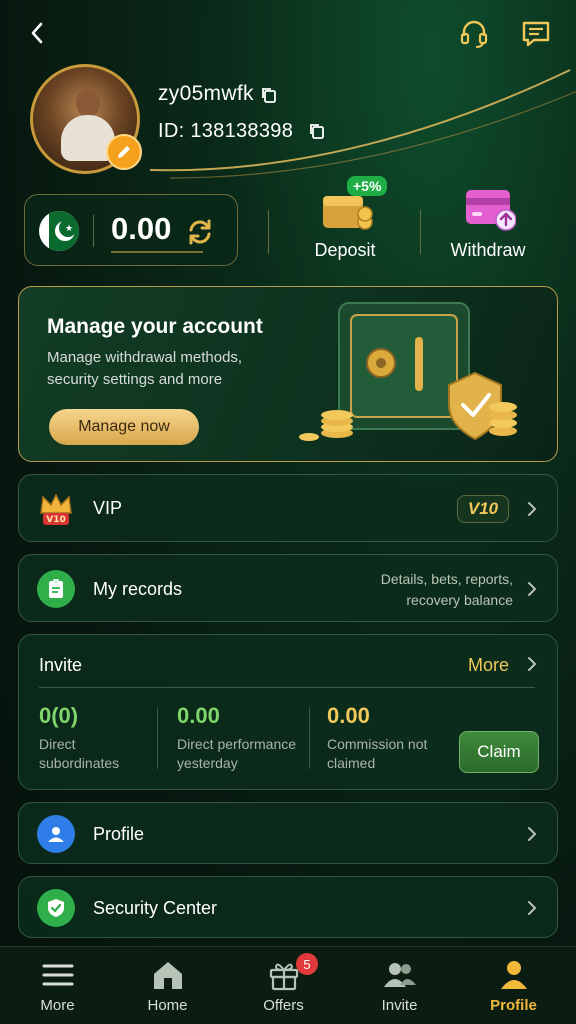  I want to click on nav-profile: Profile, so click(513, 985).